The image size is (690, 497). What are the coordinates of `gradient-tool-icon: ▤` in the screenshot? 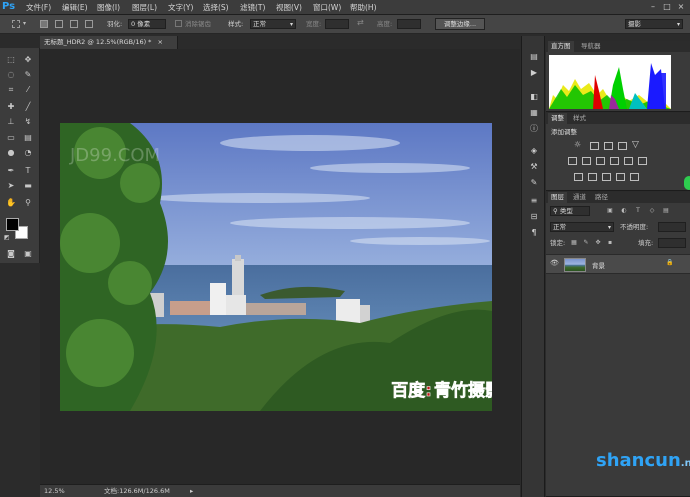 It's located at (28, 138).